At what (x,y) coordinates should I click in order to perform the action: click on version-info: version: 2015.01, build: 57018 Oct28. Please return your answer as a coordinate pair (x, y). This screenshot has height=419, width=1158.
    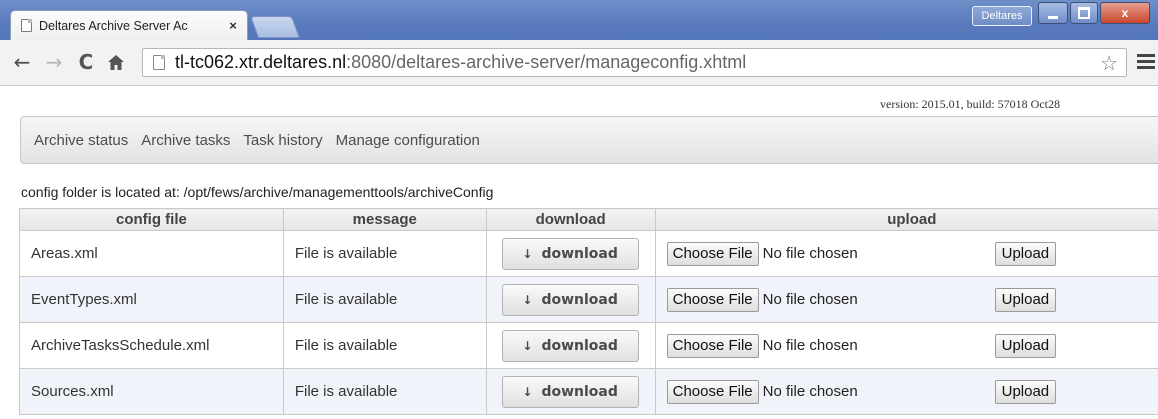
    Looking at the image, I should click on (970, 104).